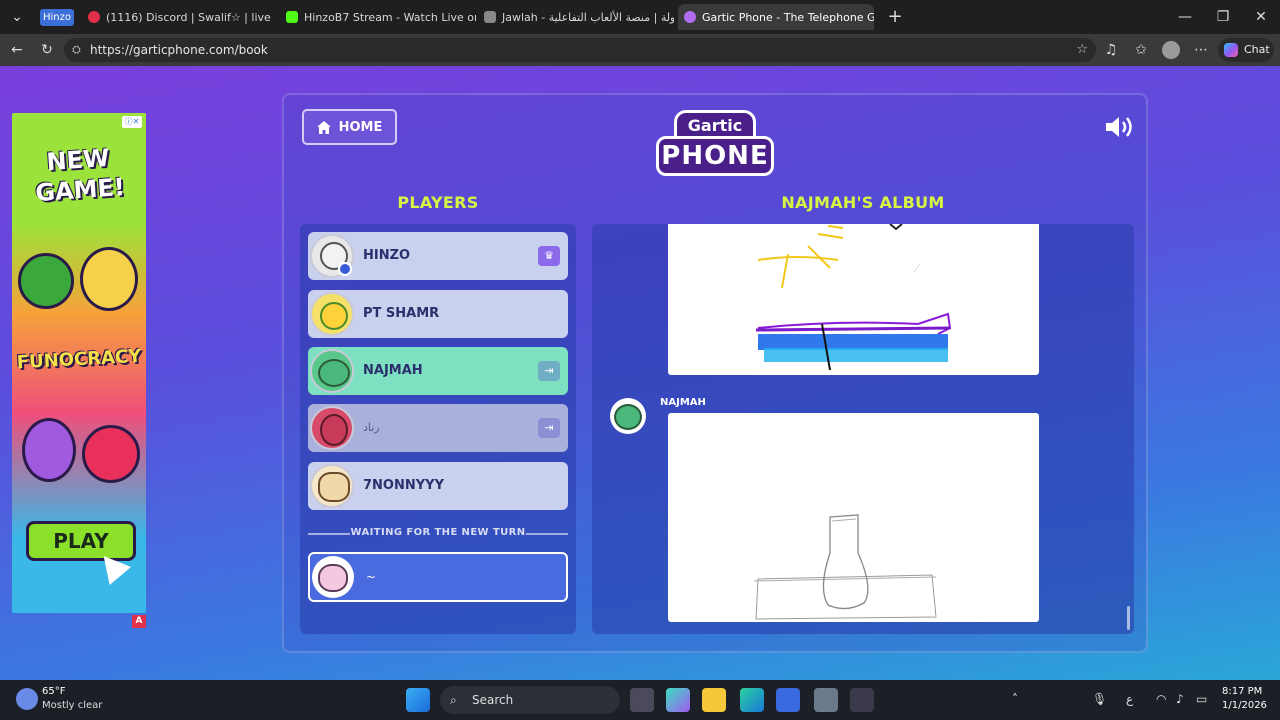  I want to click on ad-choices-badge: A, so click(139, 621).